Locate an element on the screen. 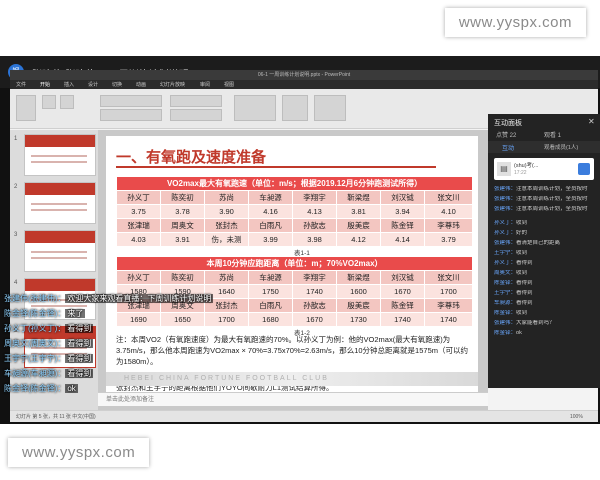  font-format-icon is located at coordinates (131, 115).